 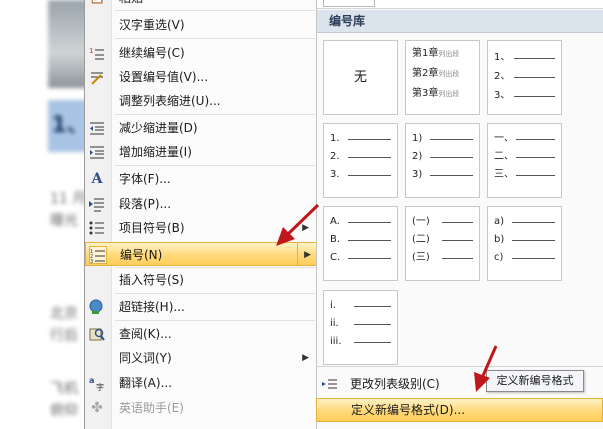 What do you see at coordinates (335, 257) in the screenshot?
I see `tile-marker: C.` at bounding box center [335, 257].